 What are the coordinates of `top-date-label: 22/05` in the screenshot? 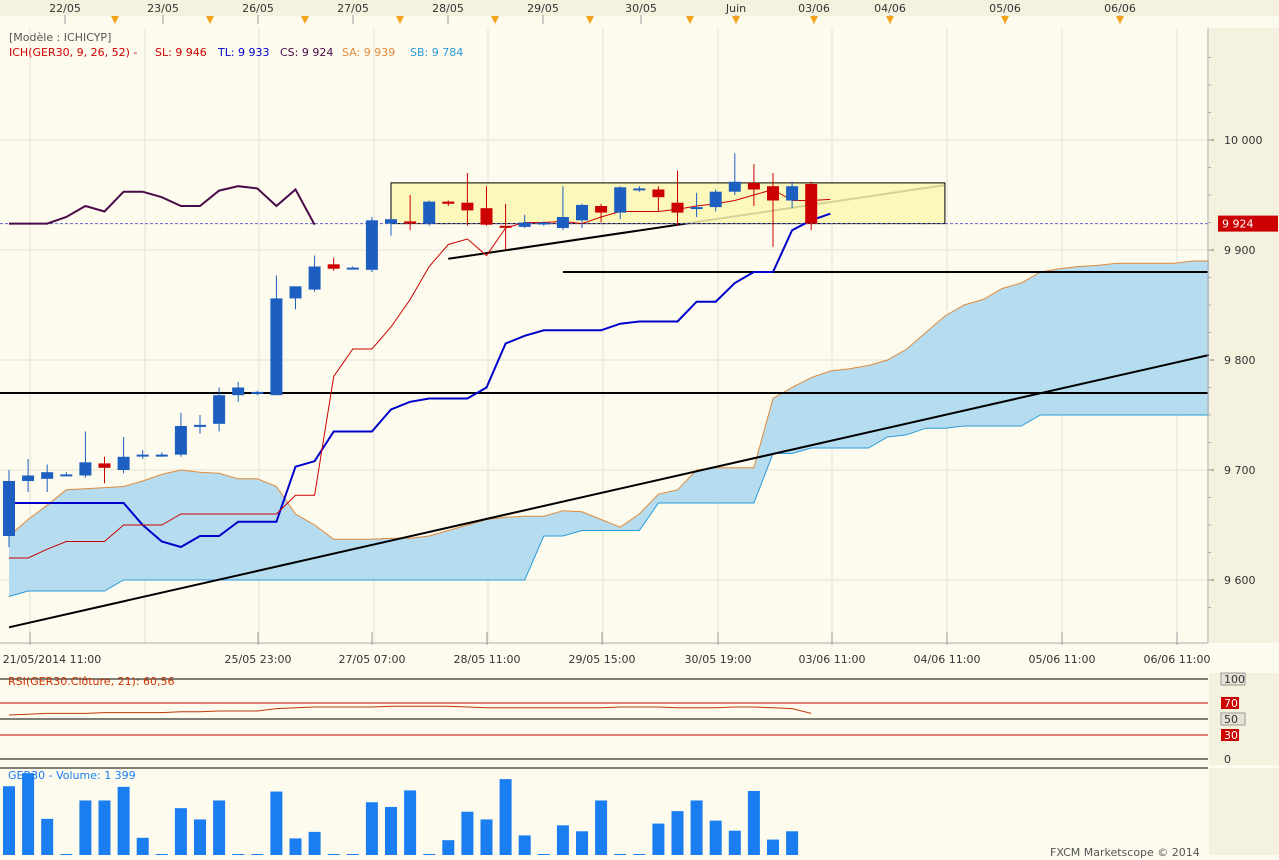 It's located at (65, 8).